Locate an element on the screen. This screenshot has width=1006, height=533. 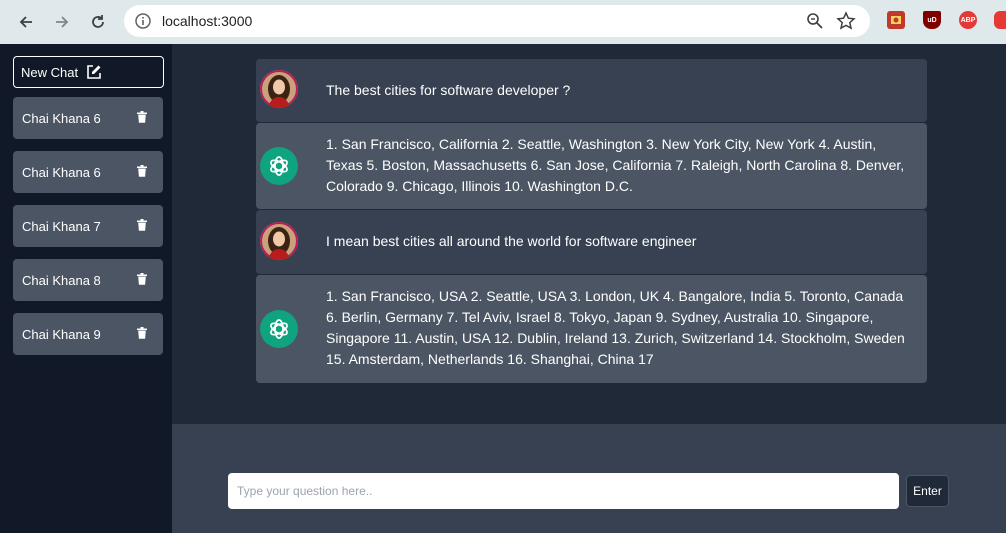
browser-toolbar: localhost:3000 uD ABP is located at coordinates (503, 22).